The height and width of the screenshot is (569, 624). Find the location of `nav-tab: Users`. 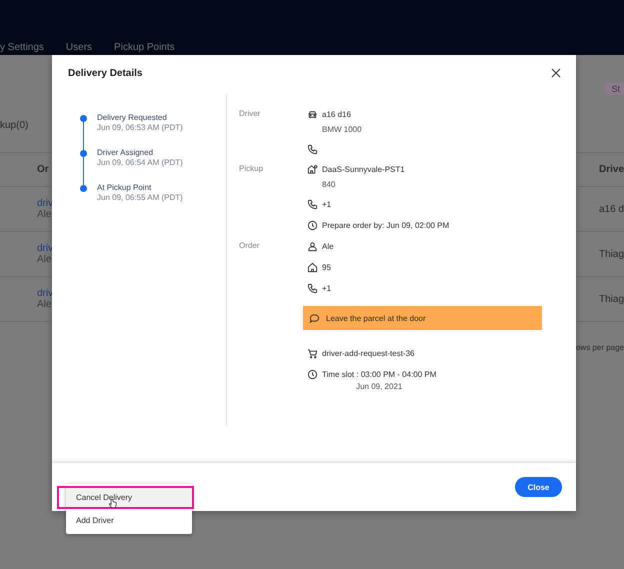

nav-tab: Users is located at coordinates (79, 48).